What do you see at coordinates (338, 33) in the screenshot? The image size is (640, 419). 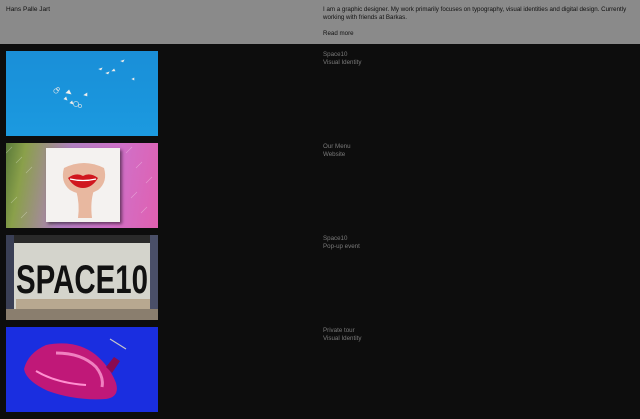 I see `read-more-link: Read more` at bounding box center [338, 33].